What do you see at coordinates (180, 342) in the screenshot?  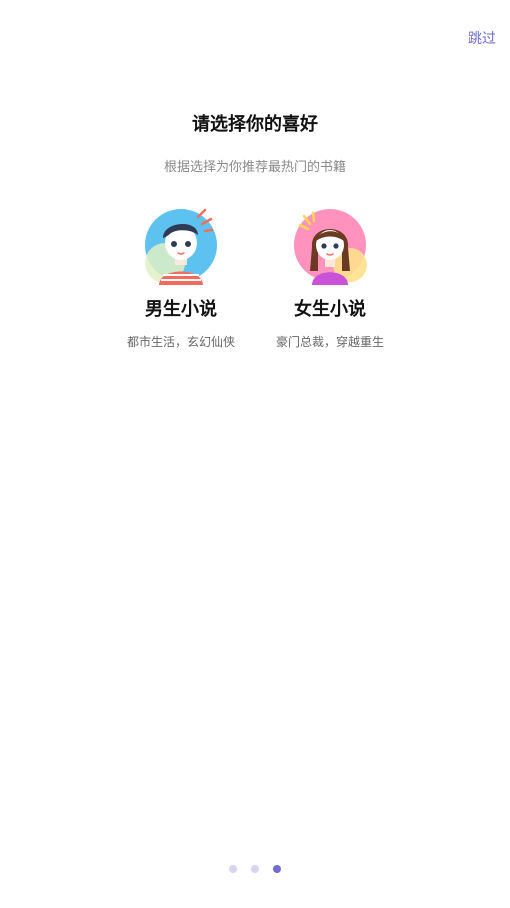 I see `option-description: 都市生活，玄幻仙侠` at bounding box center [180, 342].